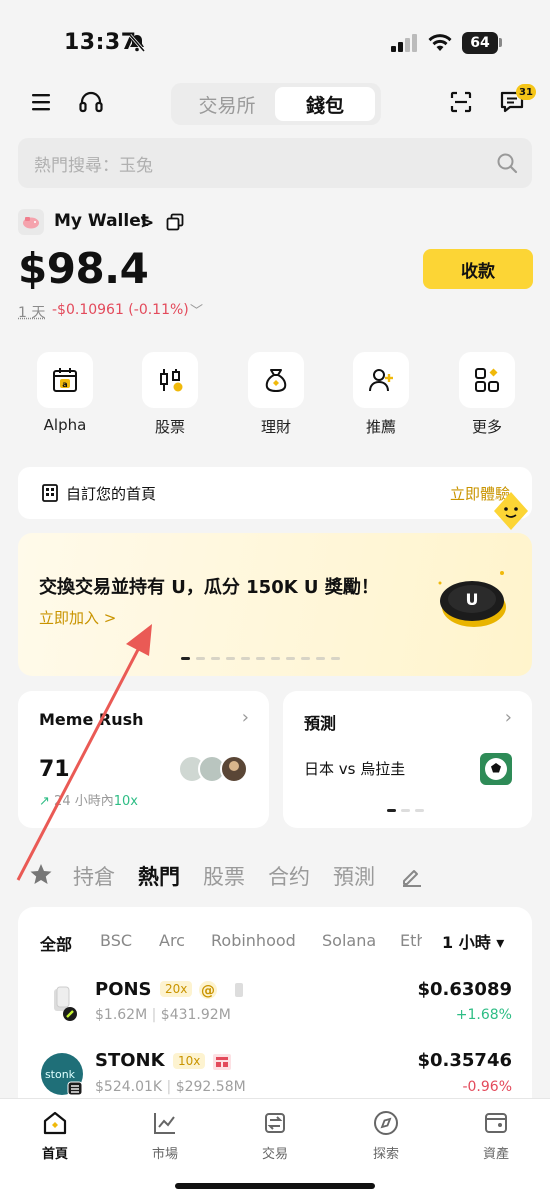  What do you see at coordinates (483, 1015) in the screenshot?
I see `token-change: +1.68%` at bounding box center [483, 1015].